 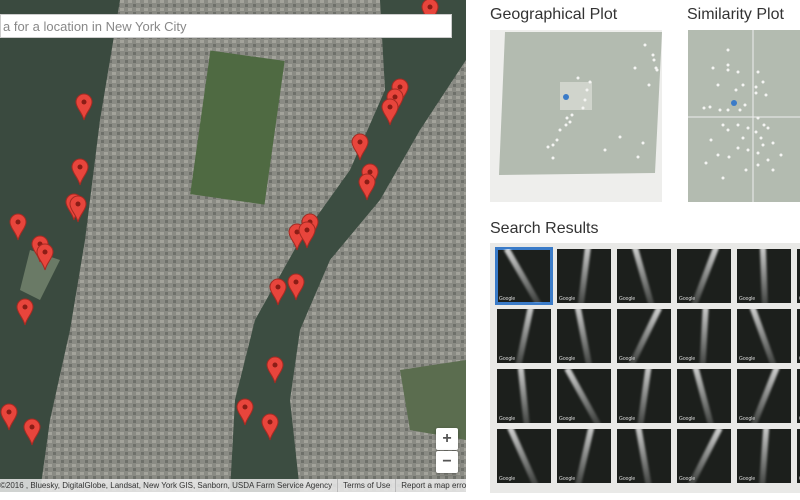 What do you see at coordinates (735, 14) in the screenshot?
I see `similarity-plot-title: Similarity Plot` at bounding box center [735, 14].